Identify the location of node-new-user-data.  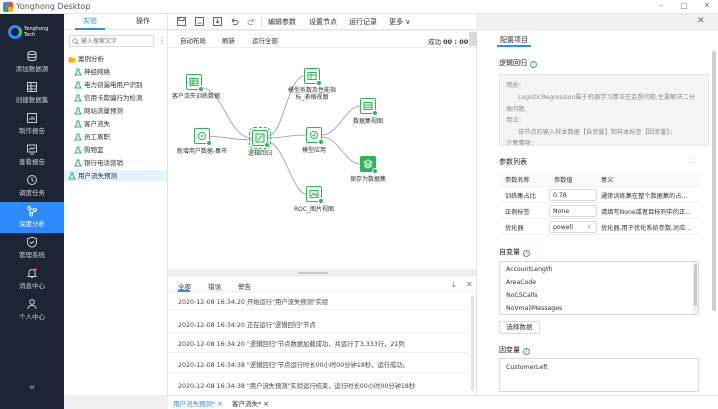
(203, 137).